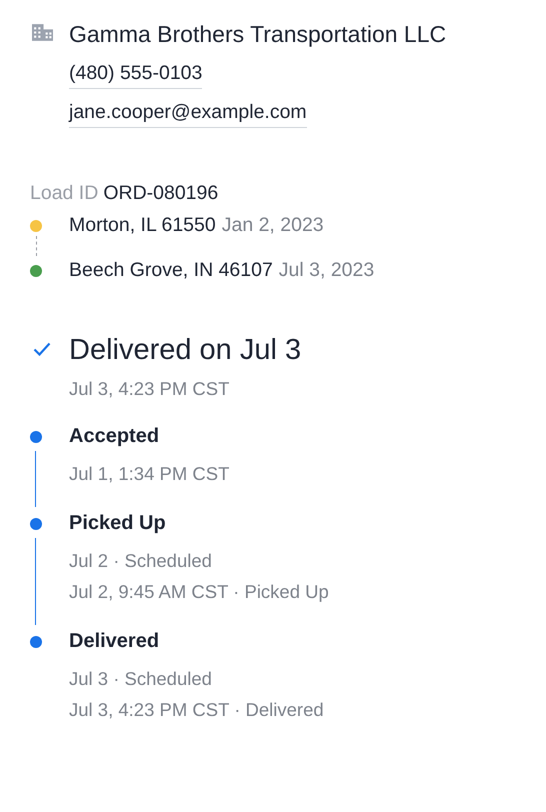 This screenshot has width=546, height=812. Describe the element at coordinates (273, 225) in the screenshot. I see `stop-date: Jan 2, 2023` at that location.